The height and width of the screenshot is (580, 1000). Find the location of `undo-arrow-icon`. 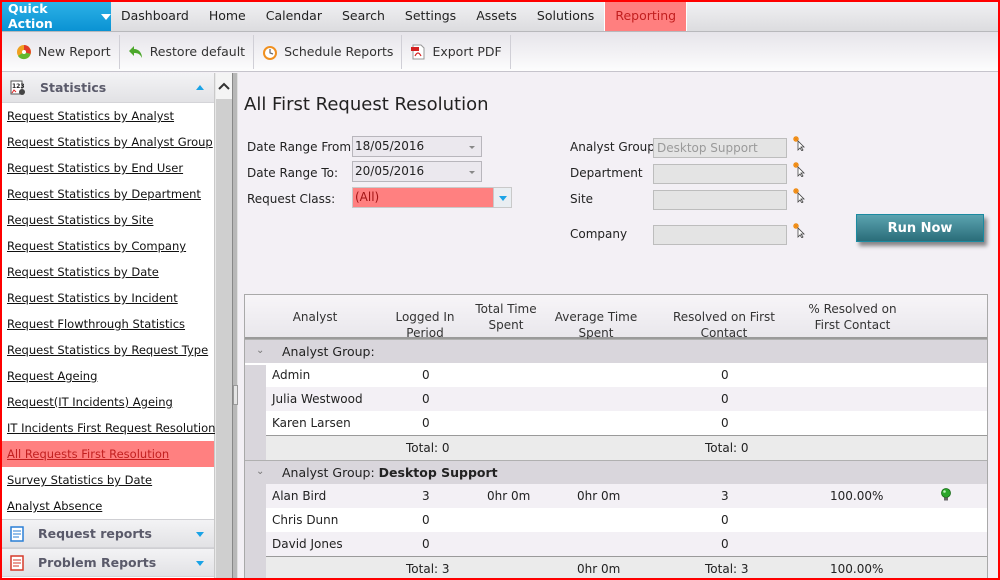

undo-arrow-icon is located at coordinates (135, 51).